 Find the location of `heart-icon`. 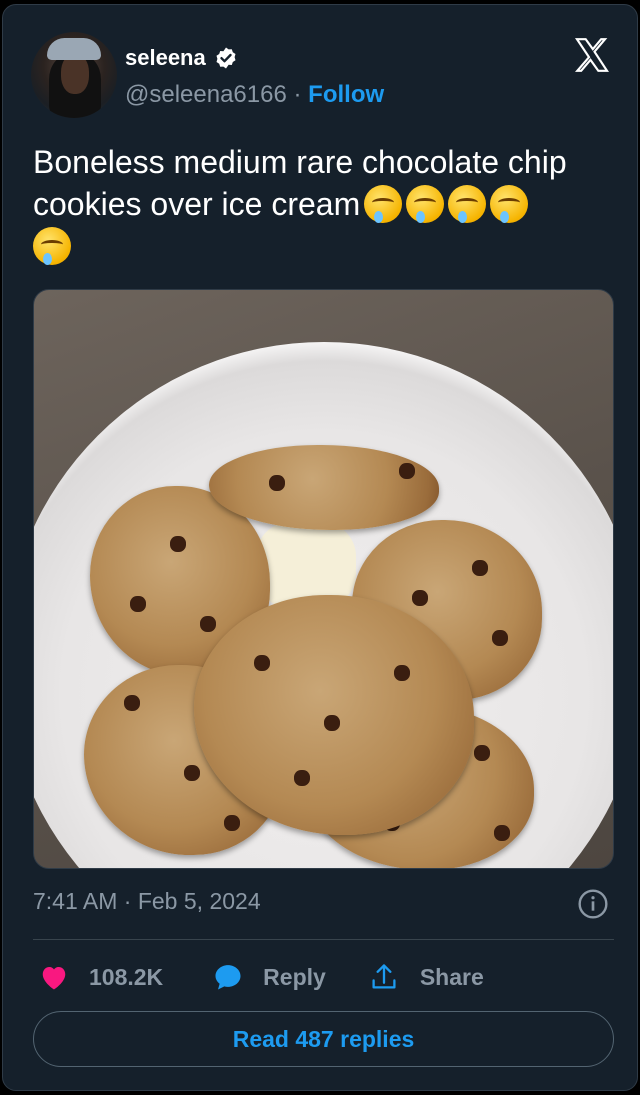

heart-icon is located at coordinates (54, 978).